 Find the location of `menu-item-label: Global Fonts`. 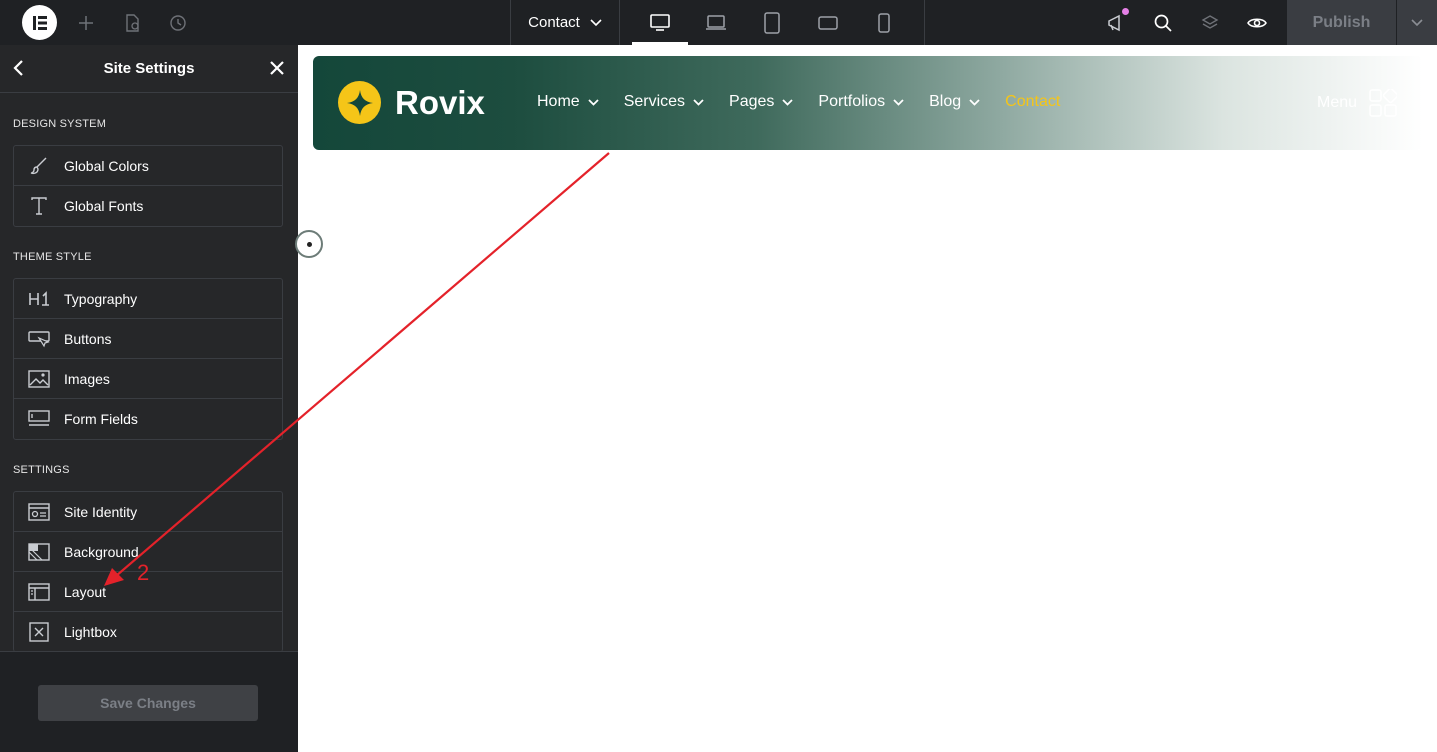

menu-item-label: Global Fonts is located at coordinates (104, 206).